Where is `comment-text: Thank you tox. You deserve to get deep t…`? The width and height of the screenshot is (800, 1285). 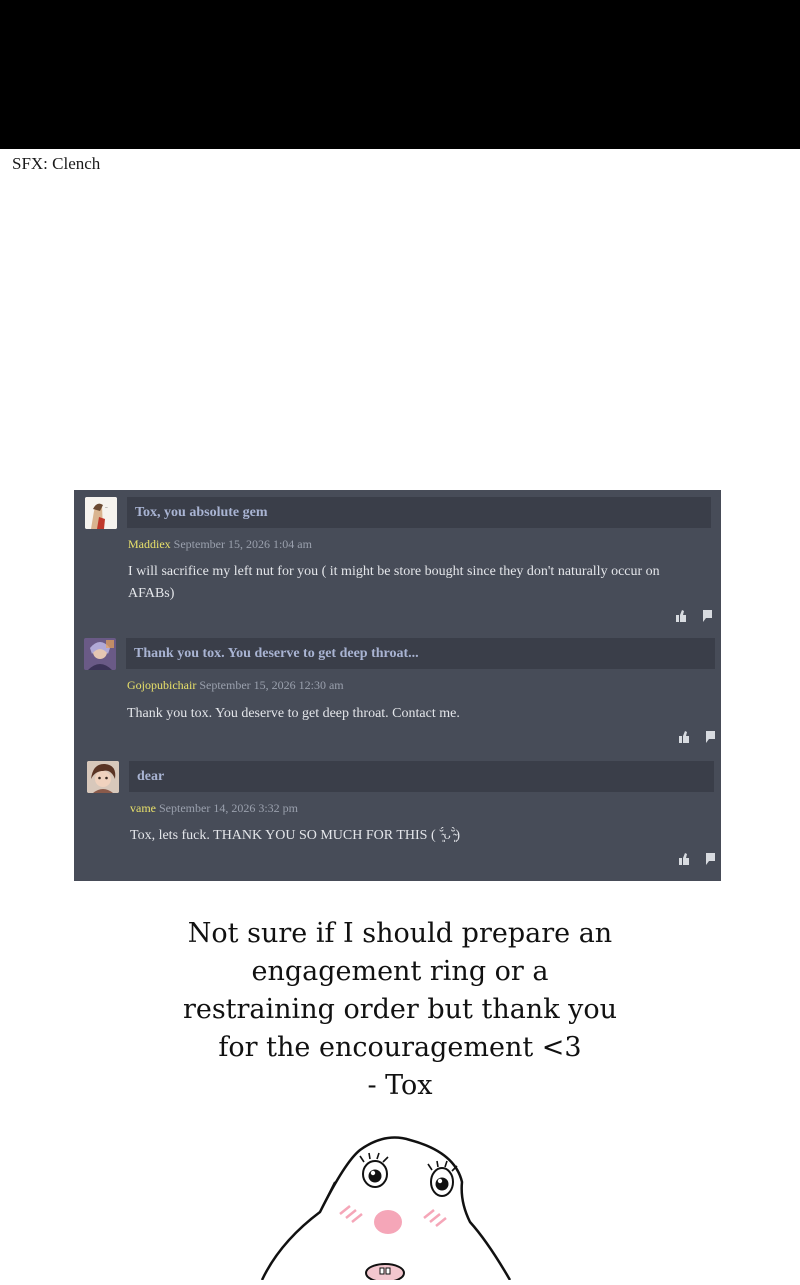 comment-text: Thank you tox. You deserve to get deep t… is located at coordinates (293, 713).